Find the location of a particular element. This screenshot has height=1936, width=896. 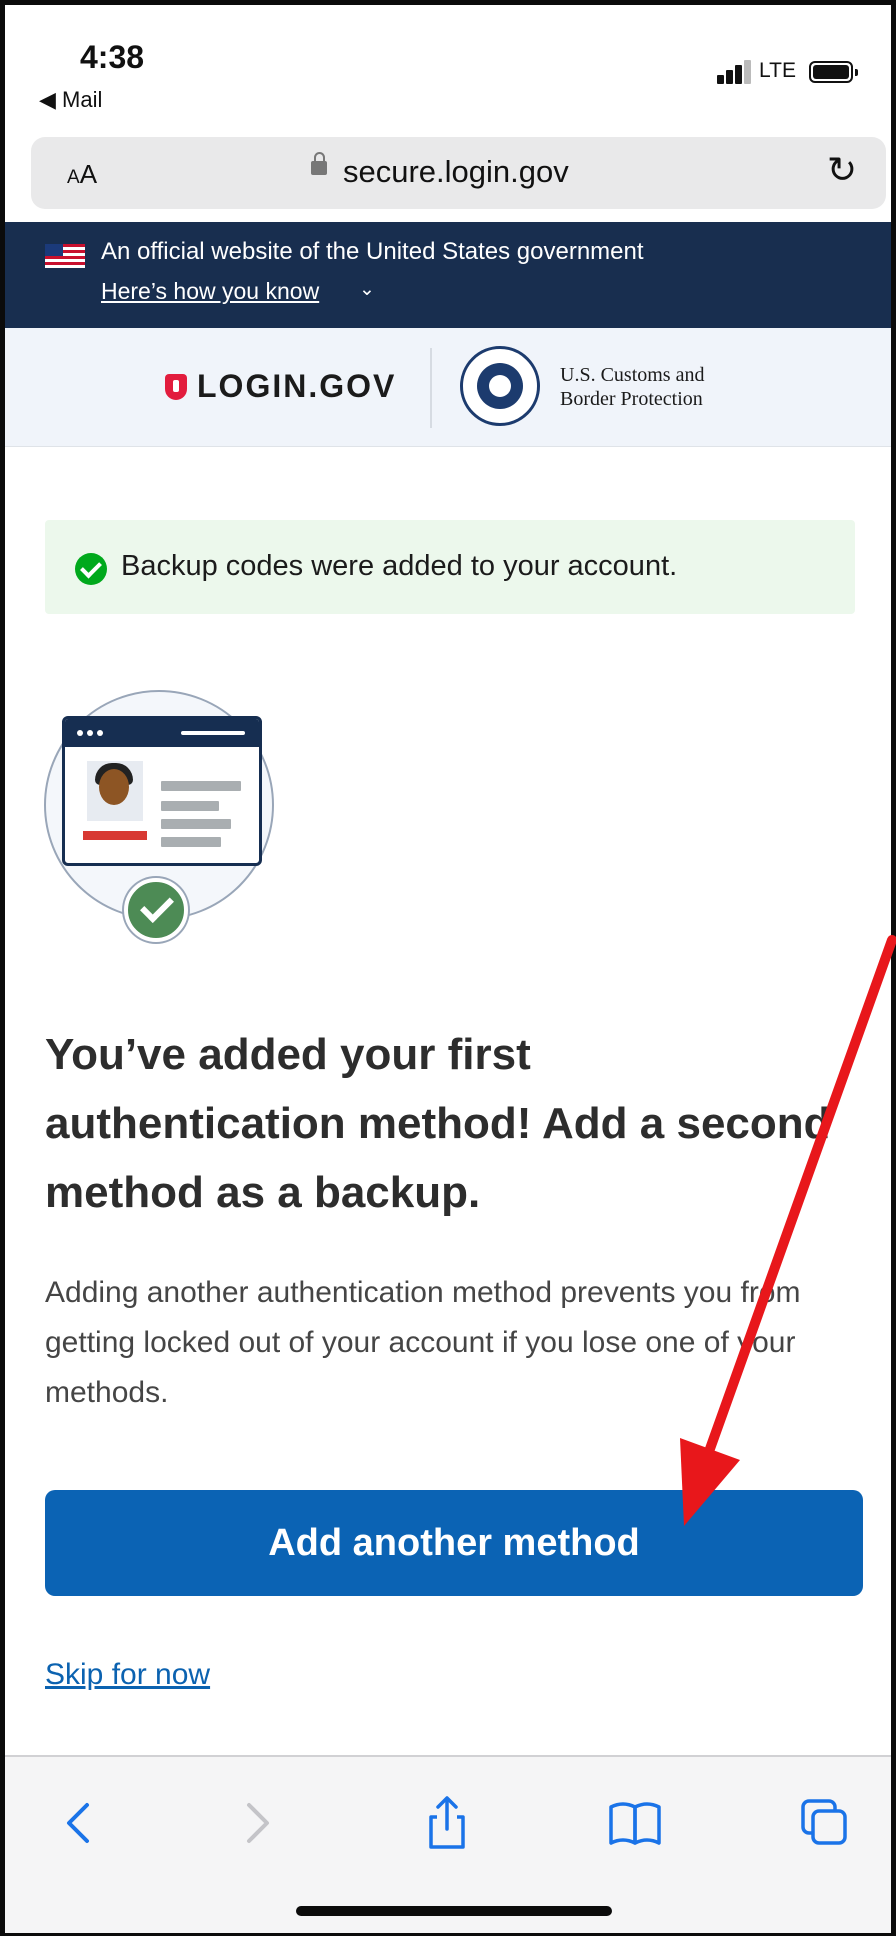

network-label: LTE is located at coordinates (777, 70).